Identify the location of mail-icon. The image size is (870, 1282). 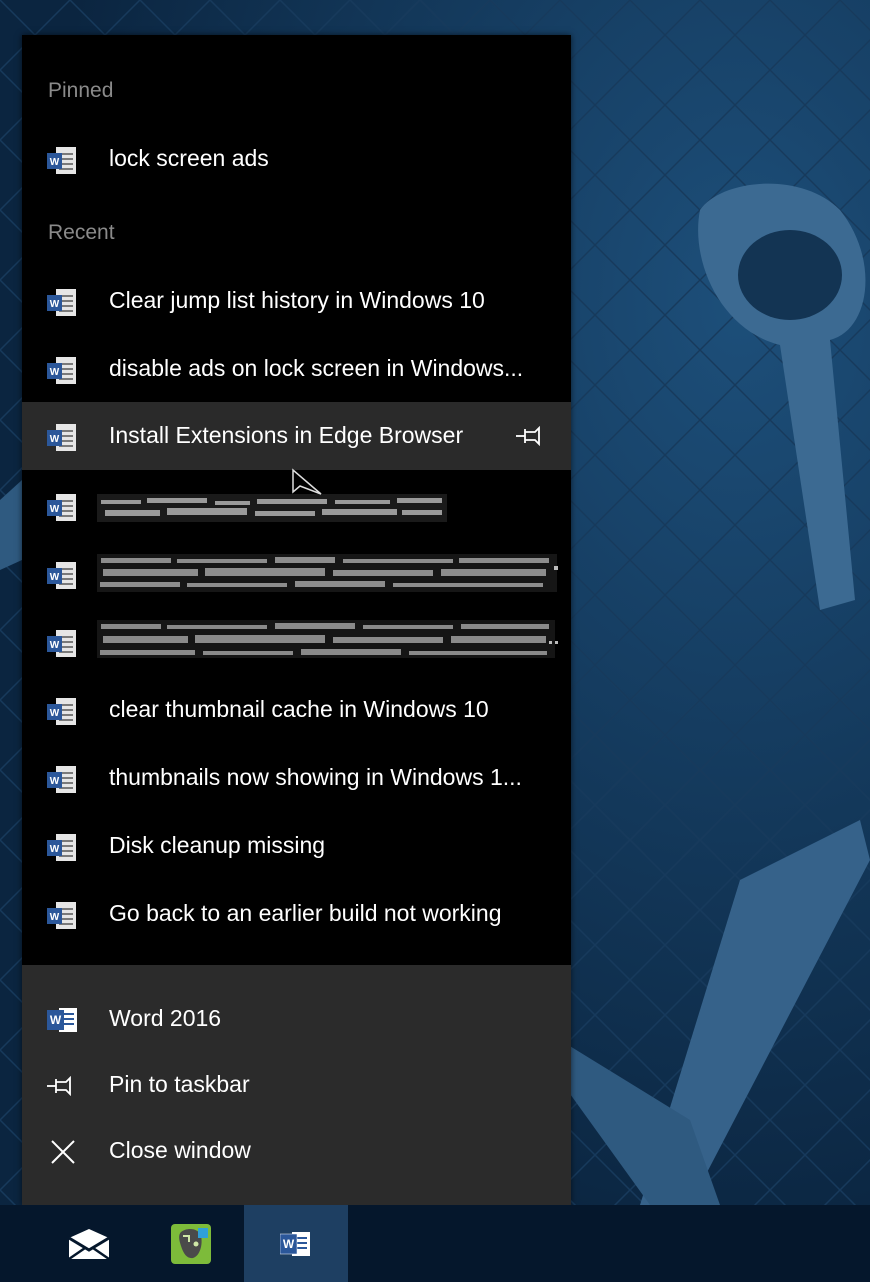
(89, 1244).